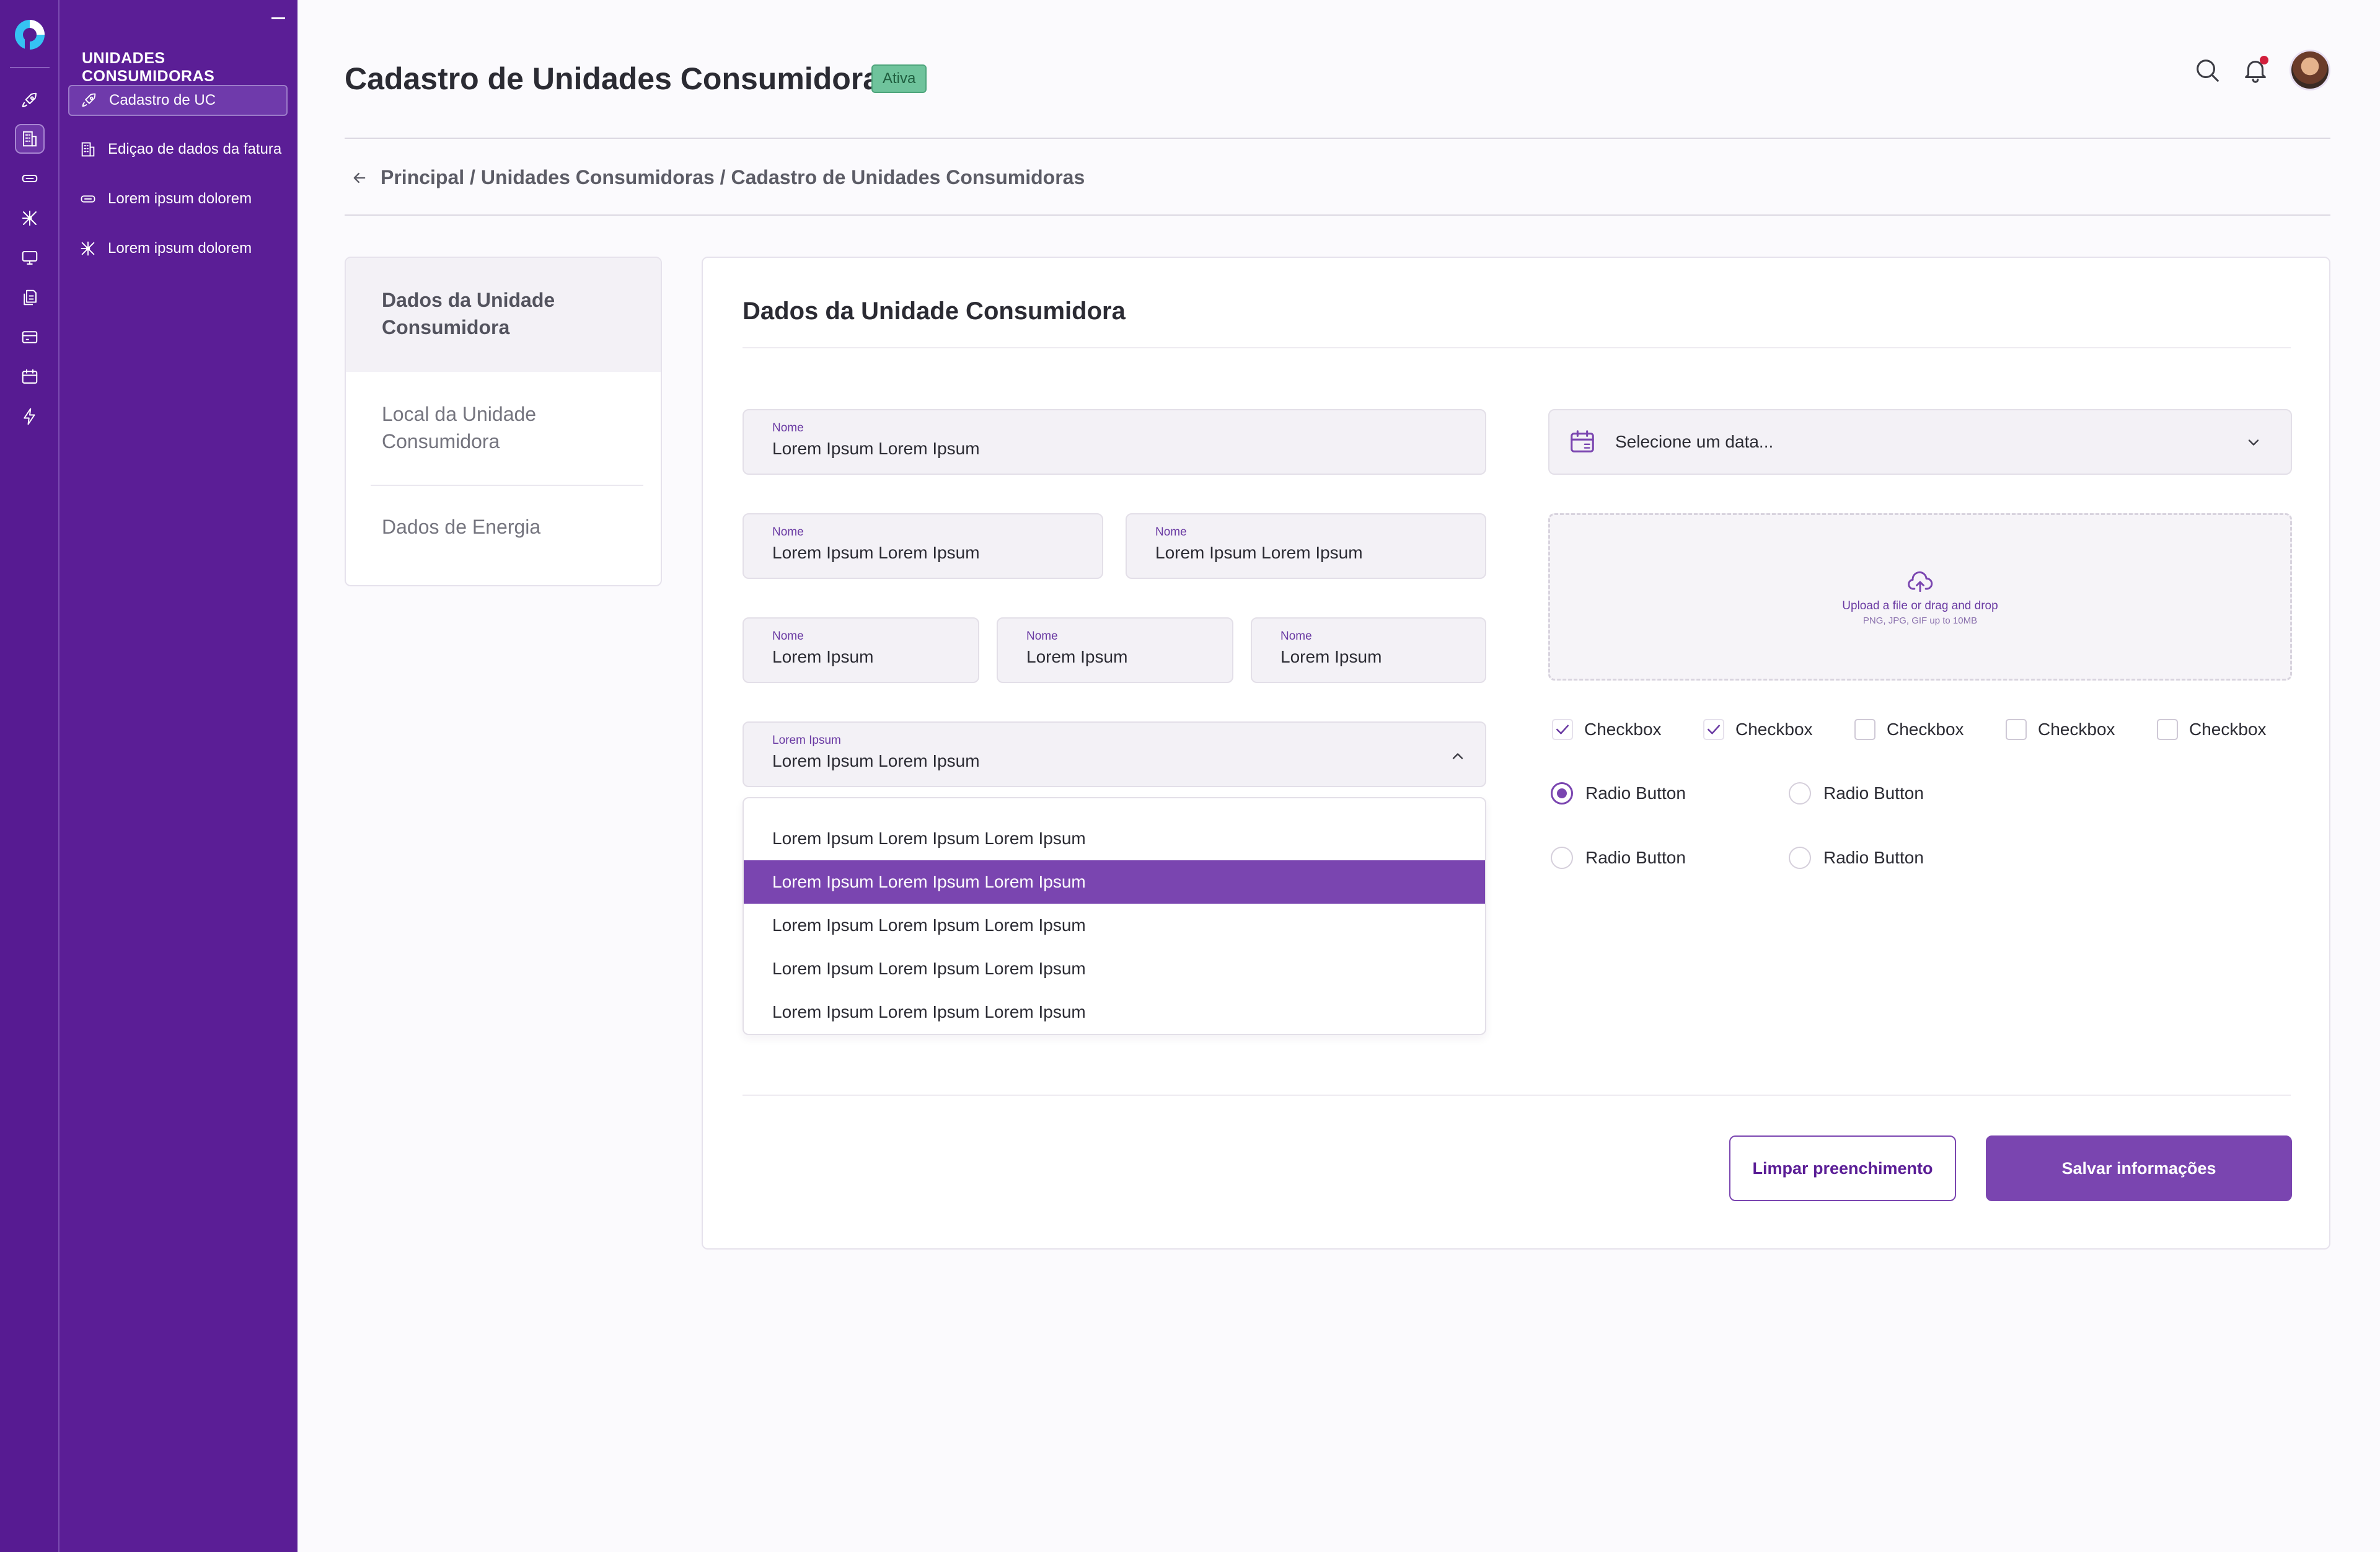  I want to click on sidebar-item-lorem-1: Lorem ipsum dolorem, so click(178, 198).